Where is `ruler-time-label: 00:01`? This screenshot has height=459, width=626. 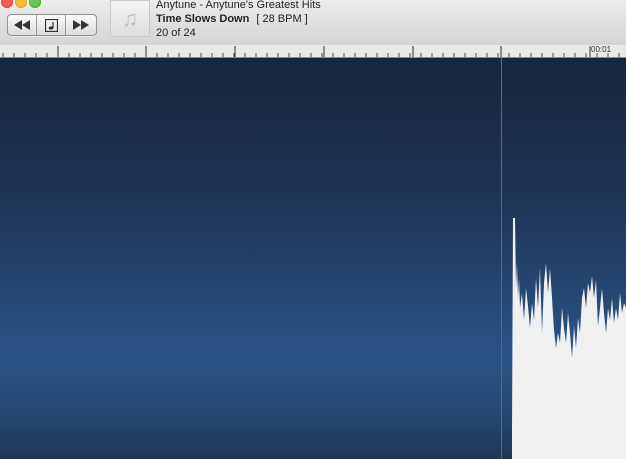 ruler-time-label: 00:01 is located at coordinates (601, 49).